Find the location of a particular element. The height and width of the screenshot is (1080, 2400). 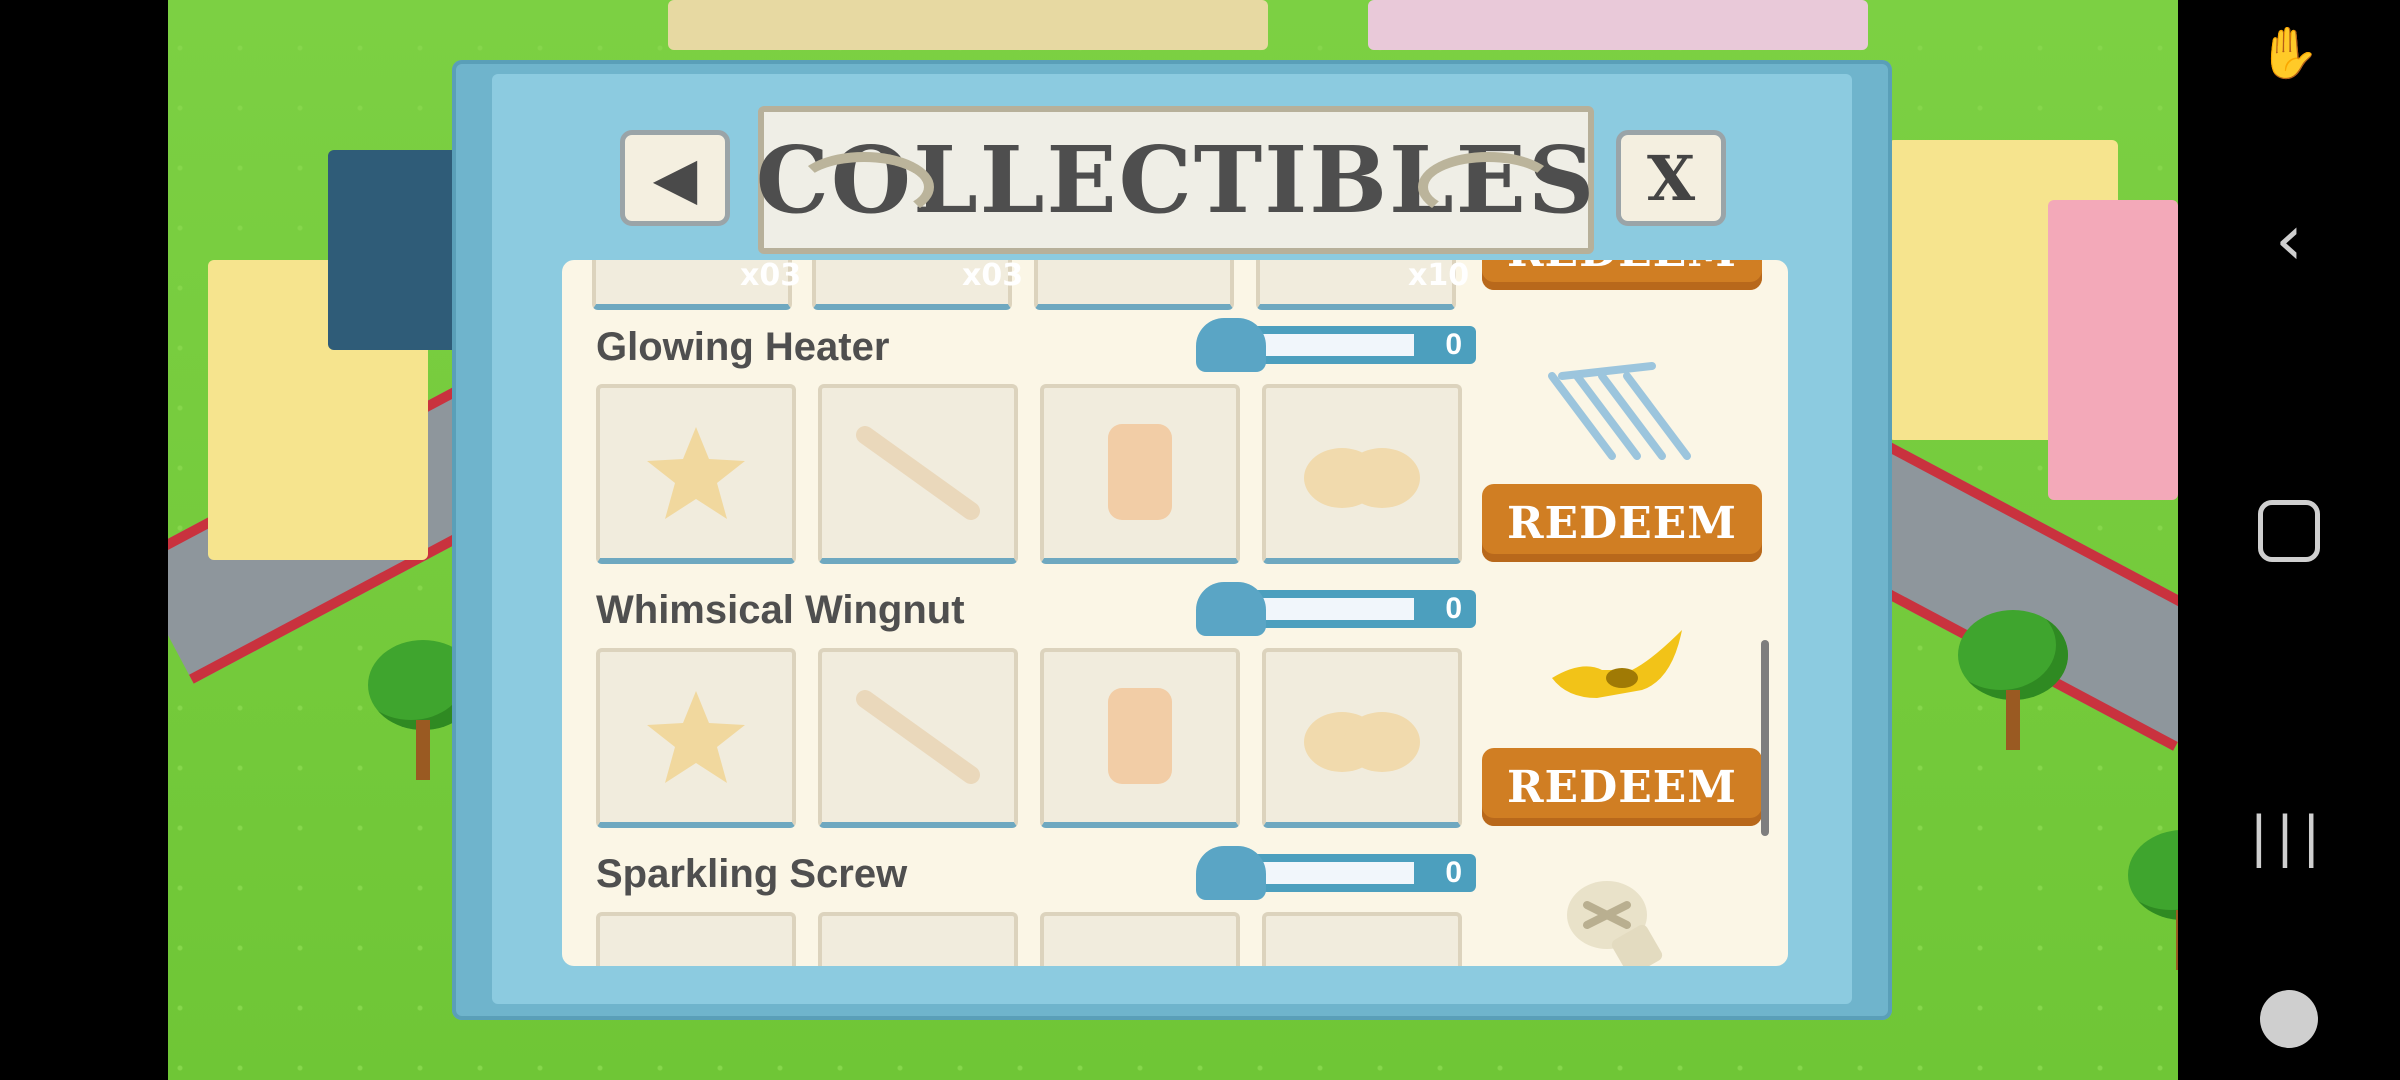

home-nav-icon is located at coordinates (2289, 531).